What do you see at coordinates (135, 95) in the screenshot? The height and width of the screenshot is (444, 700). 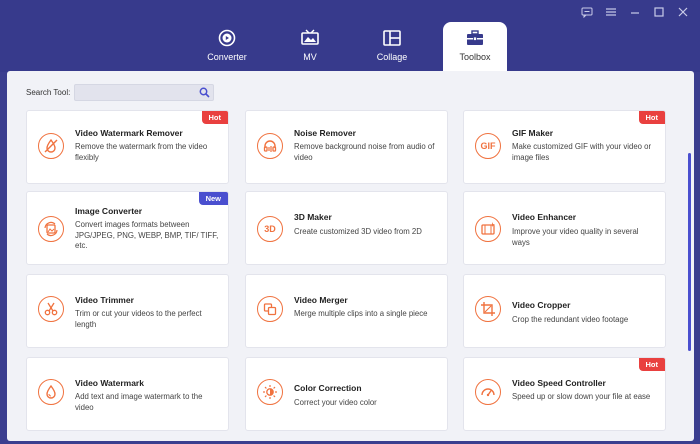 I see `search-input` at bounding box center [135, 95].